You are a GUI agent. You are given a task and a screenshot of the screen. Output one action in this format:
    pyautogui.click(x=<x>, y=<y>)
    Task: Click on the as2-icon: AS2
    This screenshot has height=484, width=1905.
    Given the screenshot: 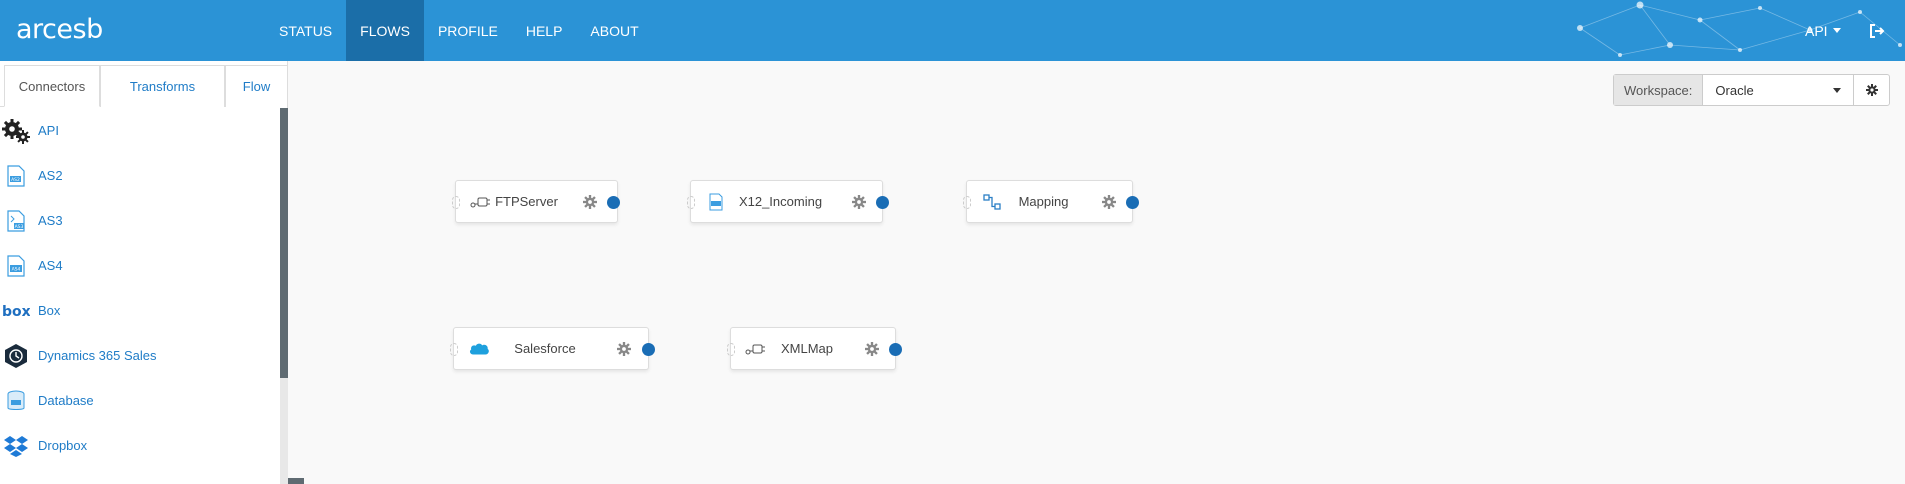 What is the action you would take?
    pyautogui.click(x=16, y=176)
    